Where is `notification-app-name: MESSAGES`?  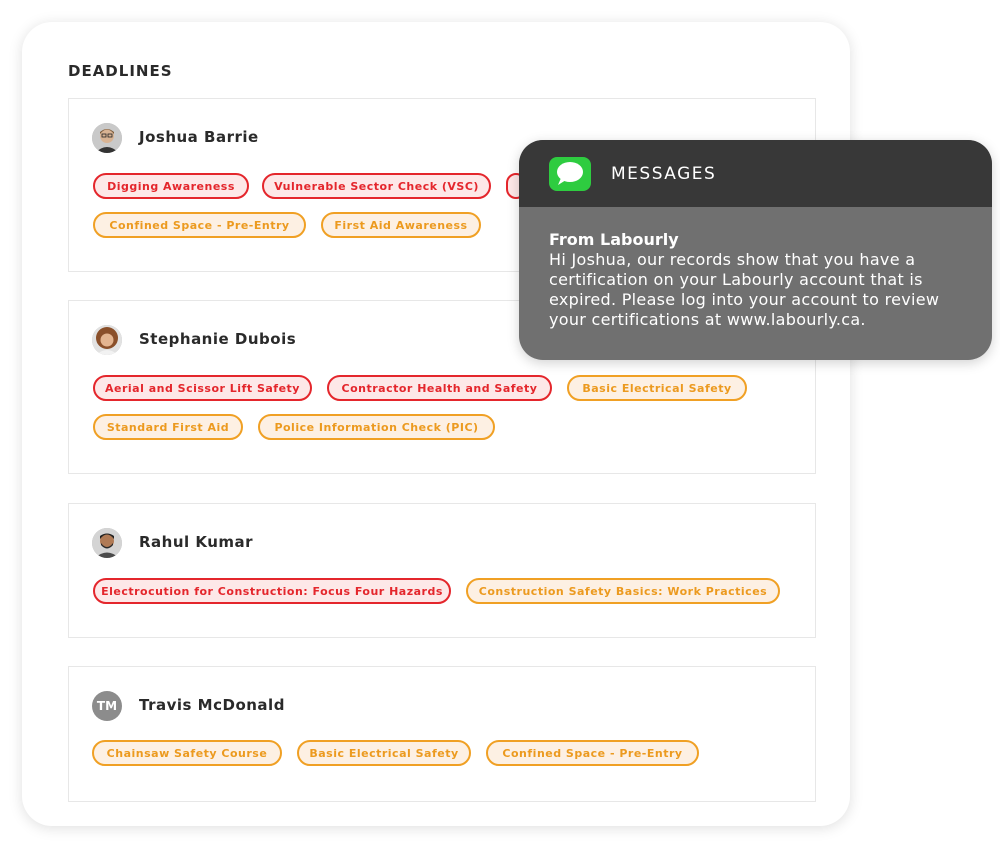 notification-app-name: MESSAGES is located at coordinates (664, 174).